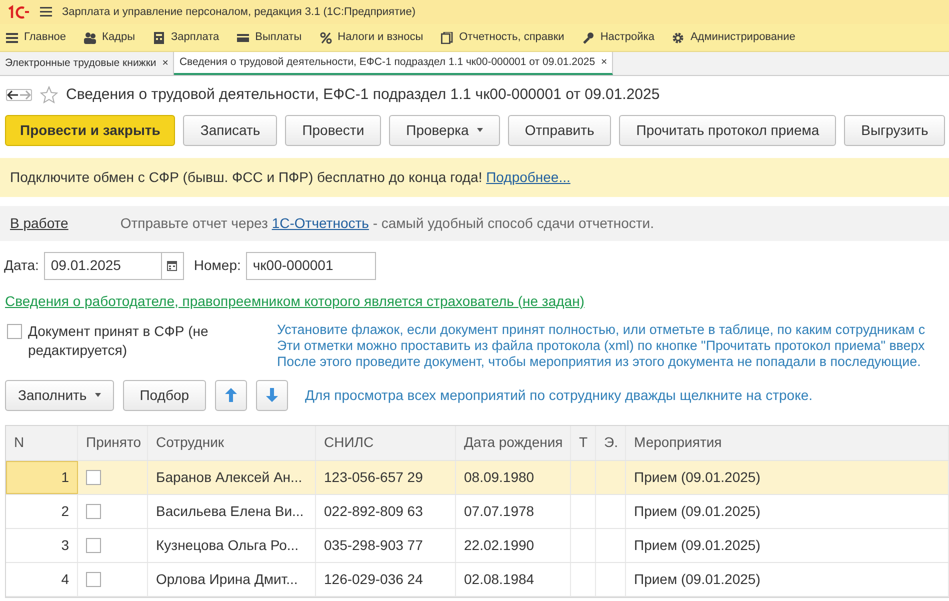 The width and height of the screenshot is (949, 601). Describe the element at coordinates (320, 222) in the screenshot. I see `reporting-link: 1С-Отчетность` at that location.